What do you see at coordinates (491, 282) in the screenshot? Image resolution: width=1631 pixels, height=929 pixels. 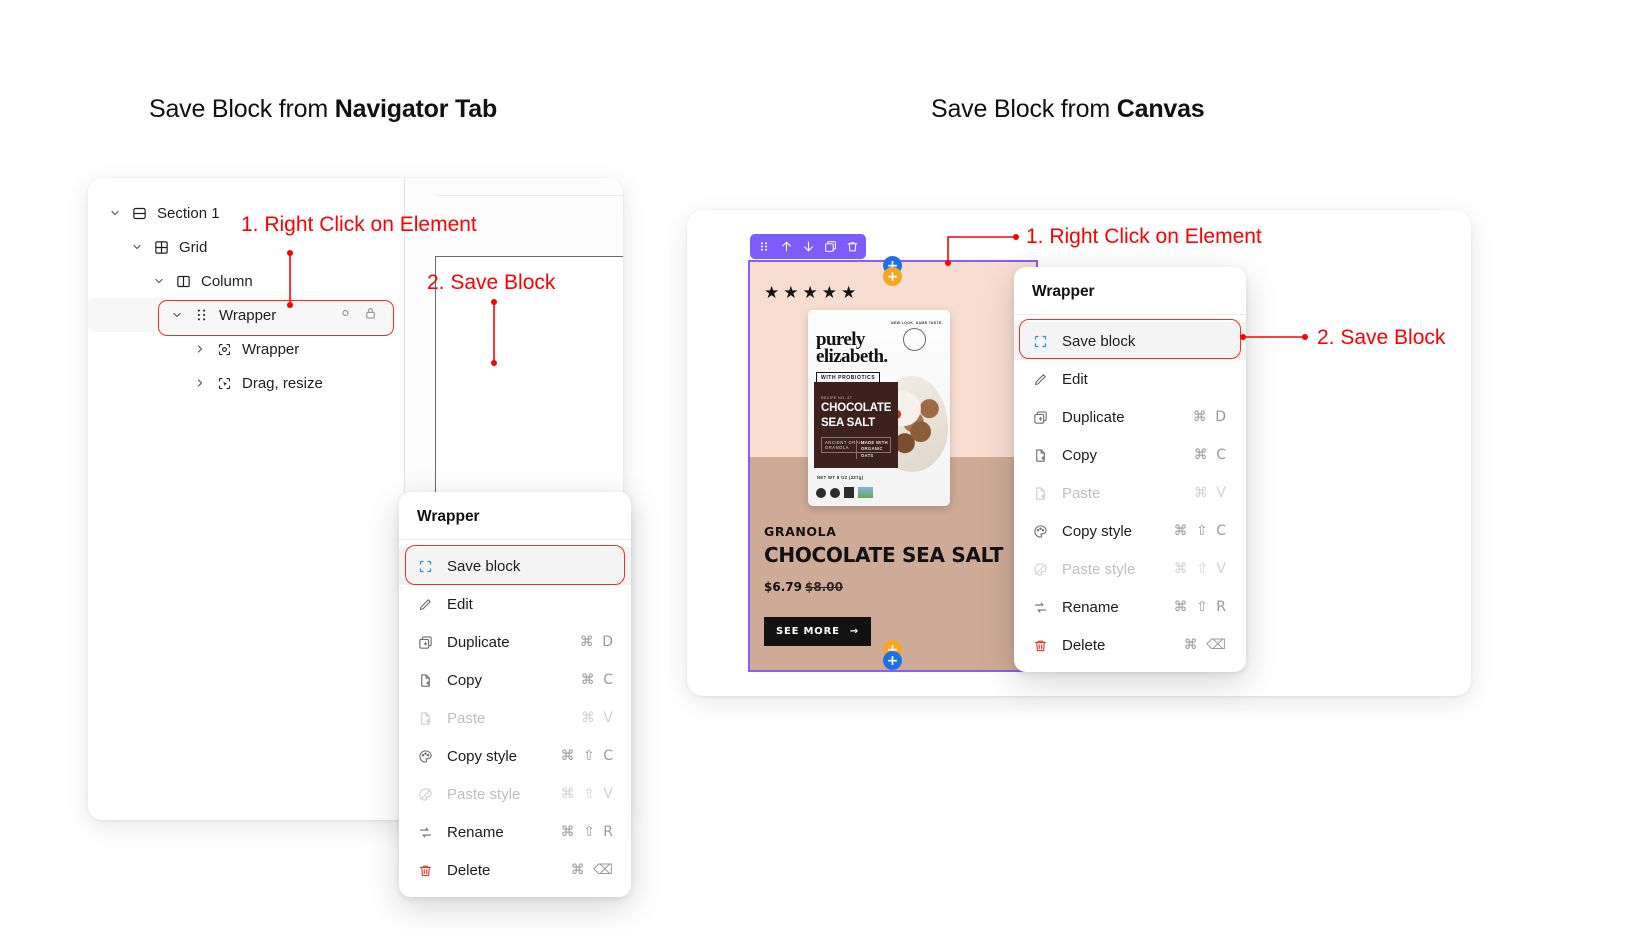 I see `annotation-left-step-2: 2. Save Block` at bounding box center [491, 282].